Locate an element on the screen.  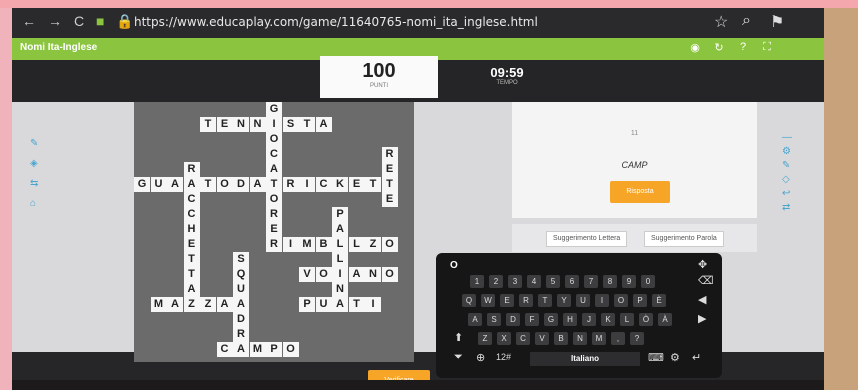
keyboard-key: V is located at coordinates (542, 338).